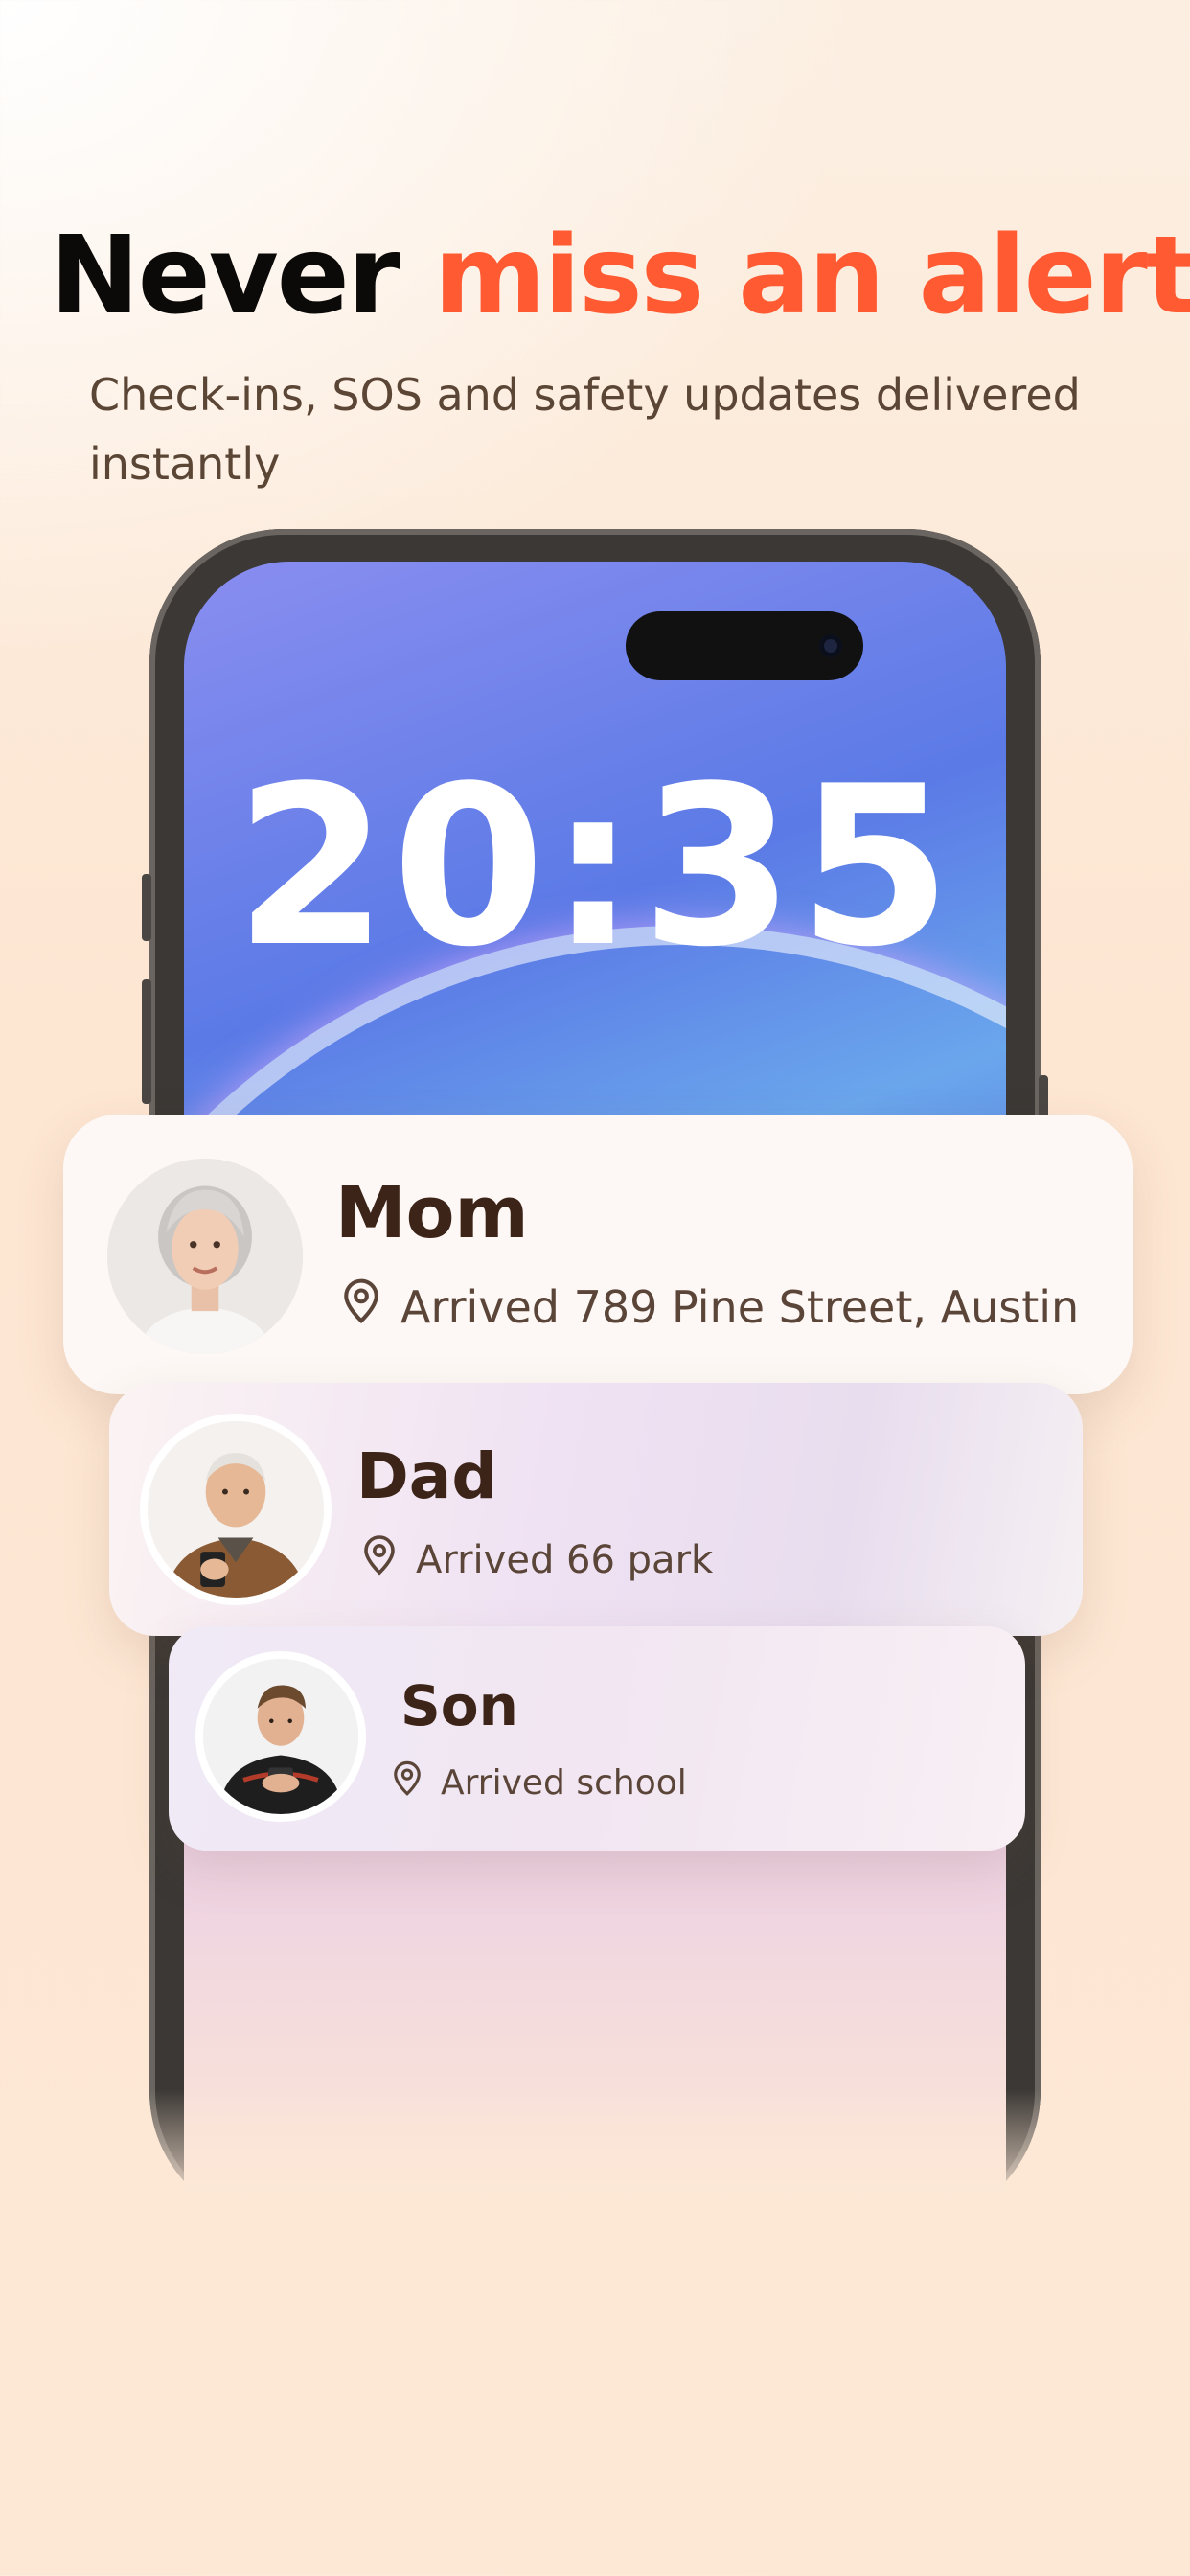  Describe the element at coordinates (225, 276) in the screenshot. I see `headline-part1: Never` at that location.